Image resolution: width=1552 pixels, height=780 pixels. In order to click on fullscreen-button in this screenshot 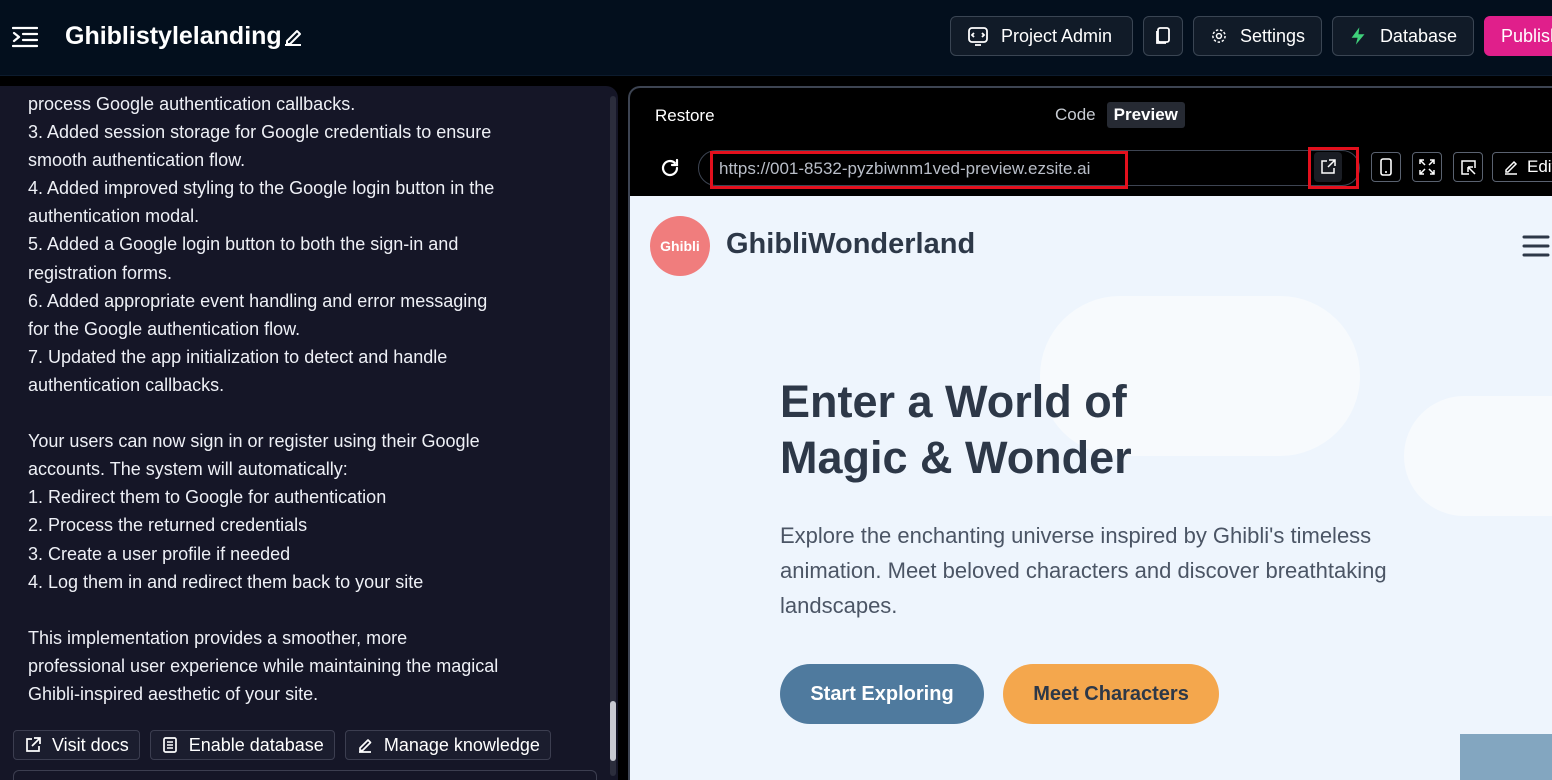, I will do `click(1427, 167)`.